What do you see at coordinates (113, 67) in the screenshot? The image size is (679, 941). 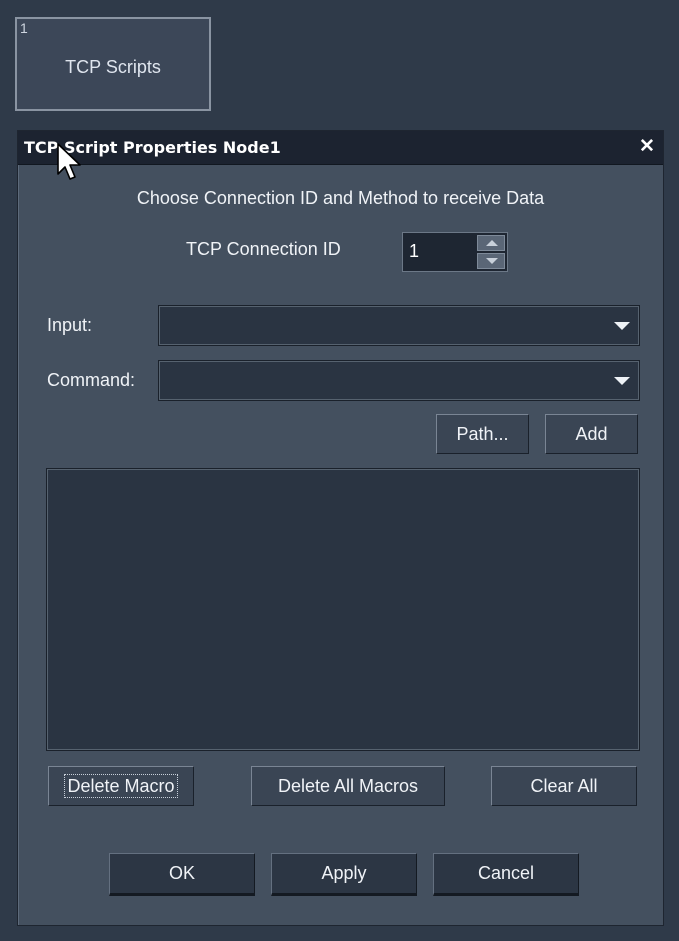 I see `node-title: TCP Scripts` at bounding box center [113, 67].